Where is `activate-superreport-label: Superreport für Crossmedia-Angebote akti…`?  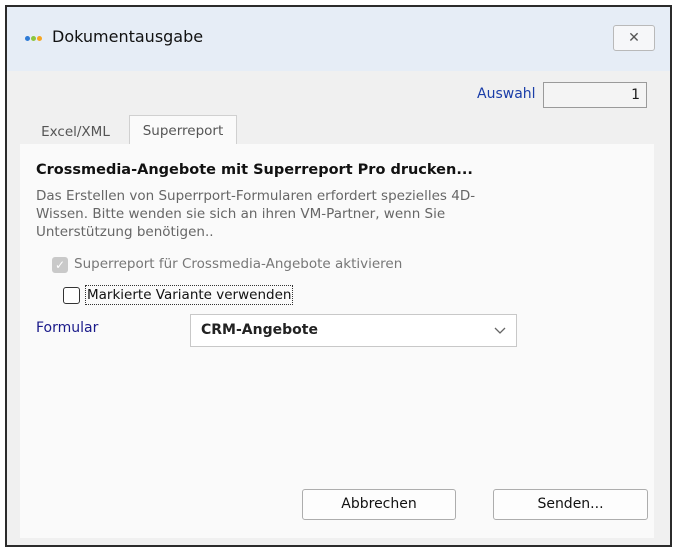 activate-superreport-label: Superreport für Crossmedia-Angebote akti… is located at coordinates (238, 264).